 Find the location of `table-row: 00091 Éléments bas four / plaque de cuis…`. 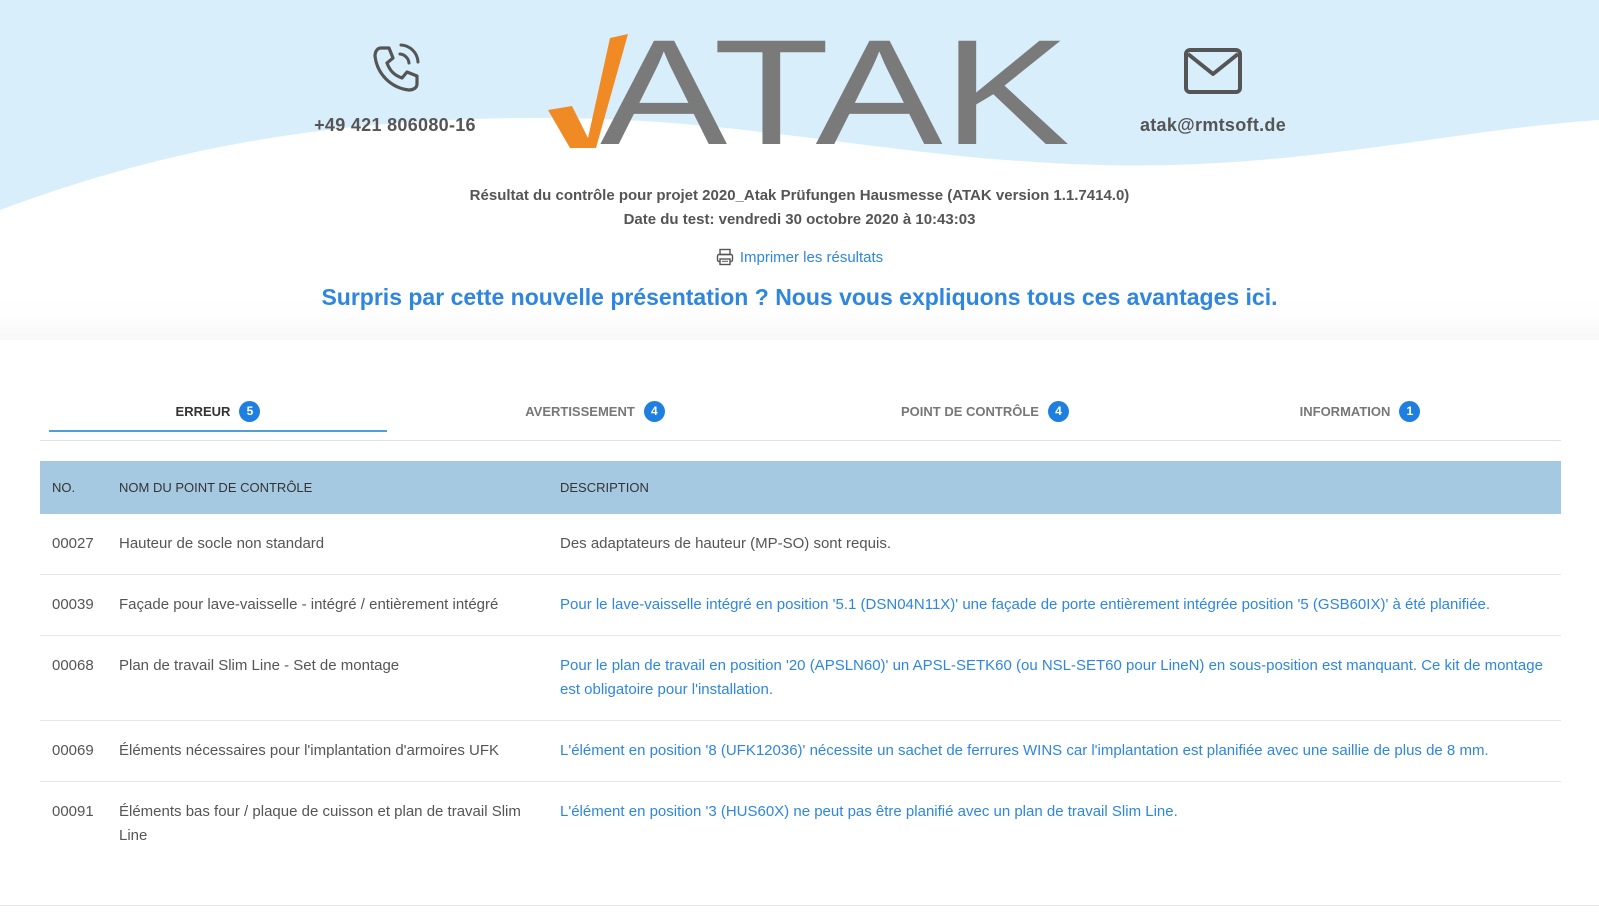

table-row: 00091 Éléments bas four / plaque de cuis… is located at coordinates (800, 824).